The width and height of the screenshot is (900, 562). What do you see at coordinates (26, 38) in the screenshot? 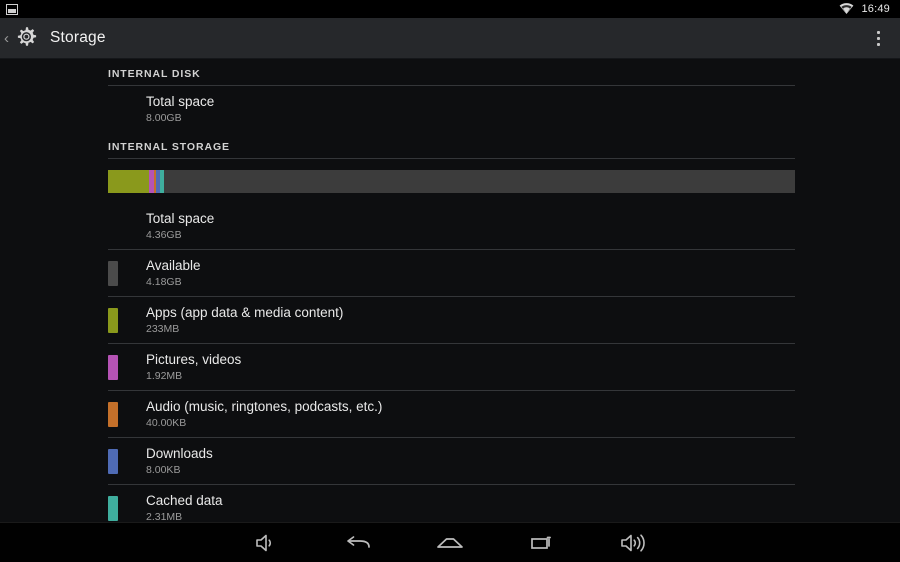
I see `settings-gear-icon` at bounding box center [26, 38].